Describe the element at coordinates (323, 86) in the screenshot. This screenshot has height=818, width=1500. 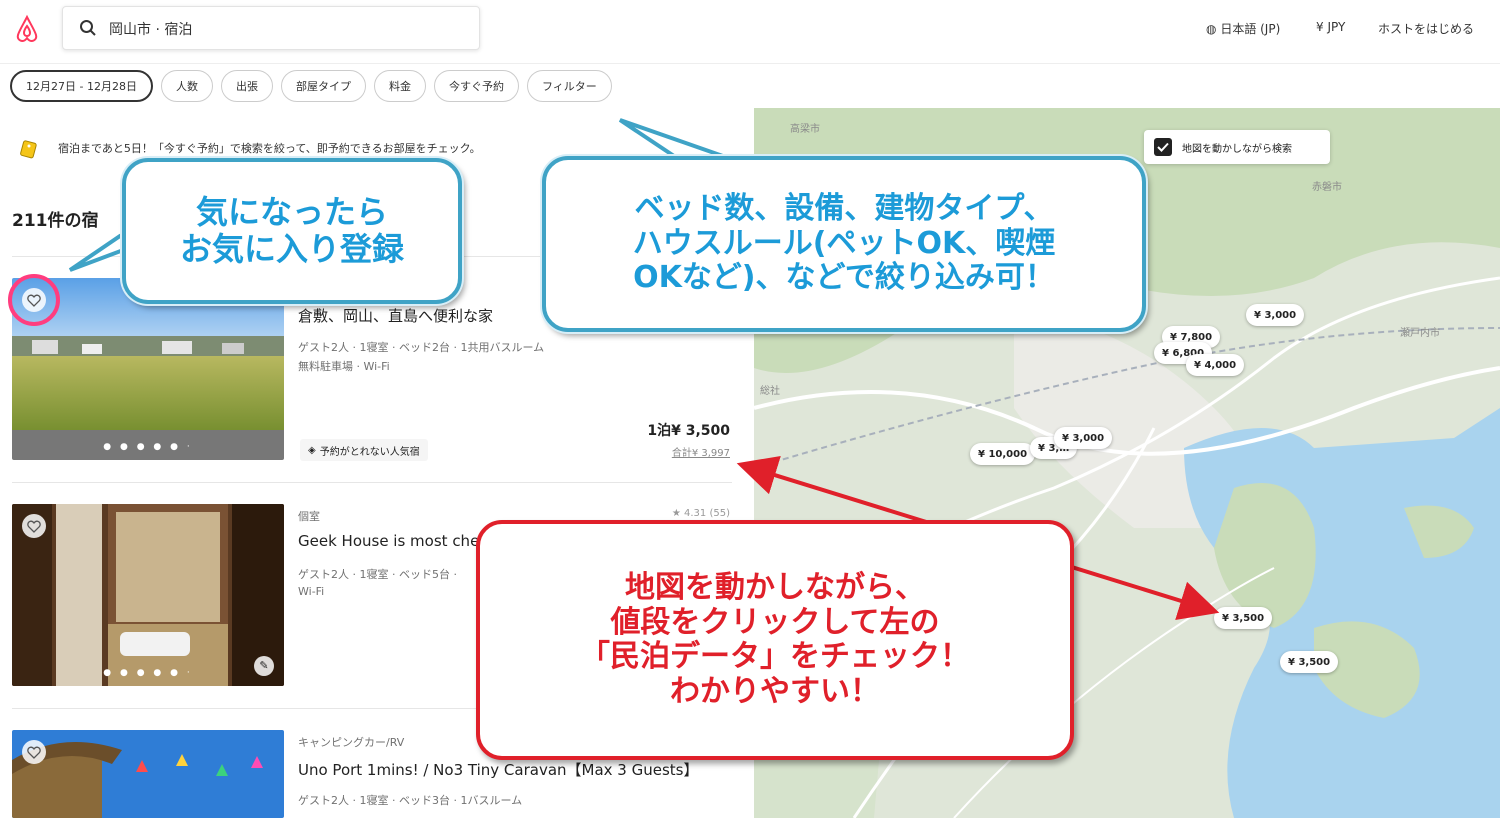
I see `room-type-filter-chip: 部屋タイプ` at that location.